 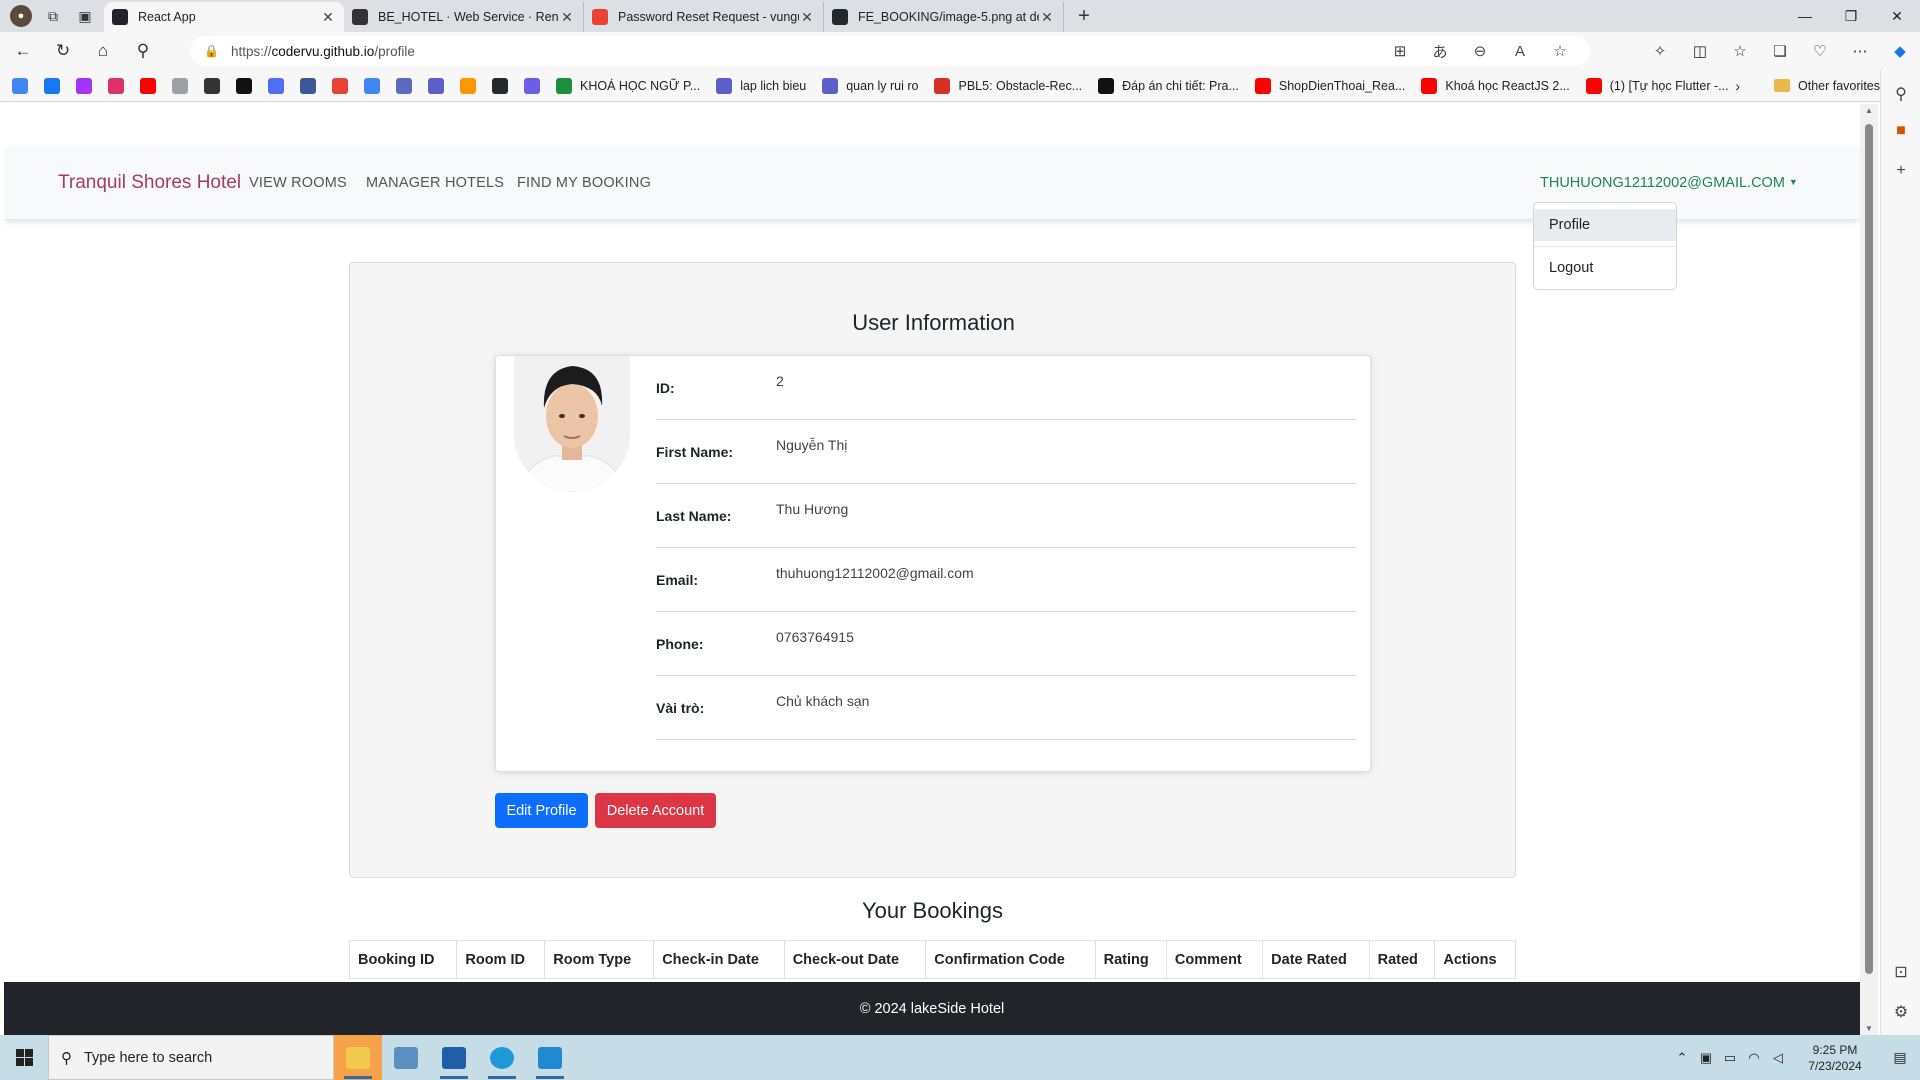 What do you see at coordinates (1700, 51) in the screenshot?
I see `split-screen-icon: ◫` at bounding box center [1700, 51].